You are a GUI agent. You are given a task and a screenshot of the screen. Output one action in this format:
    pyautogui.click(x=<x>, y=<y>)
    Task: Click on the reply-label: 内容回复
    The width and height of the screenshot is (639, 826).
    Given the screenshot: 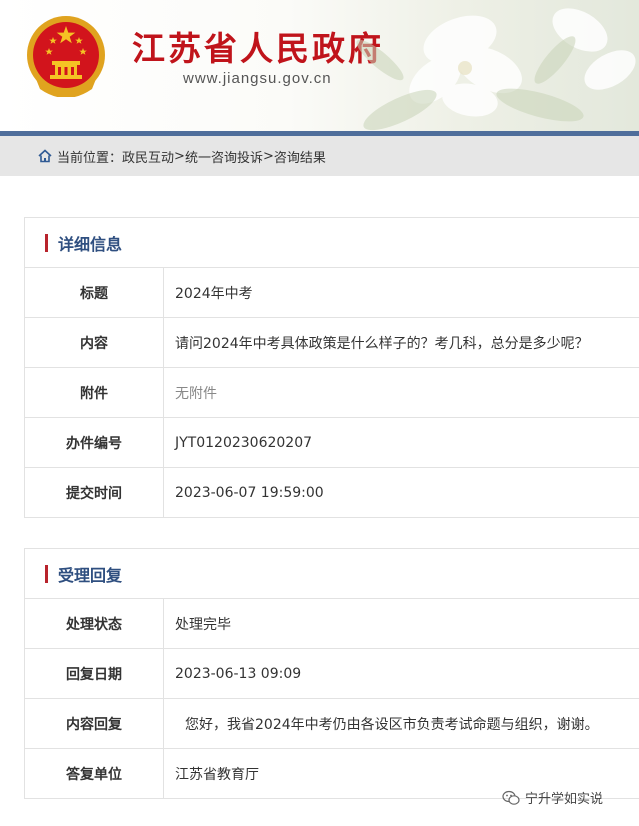 What is the action you would take?
    pyautogui.click(x=94, y=723)
    